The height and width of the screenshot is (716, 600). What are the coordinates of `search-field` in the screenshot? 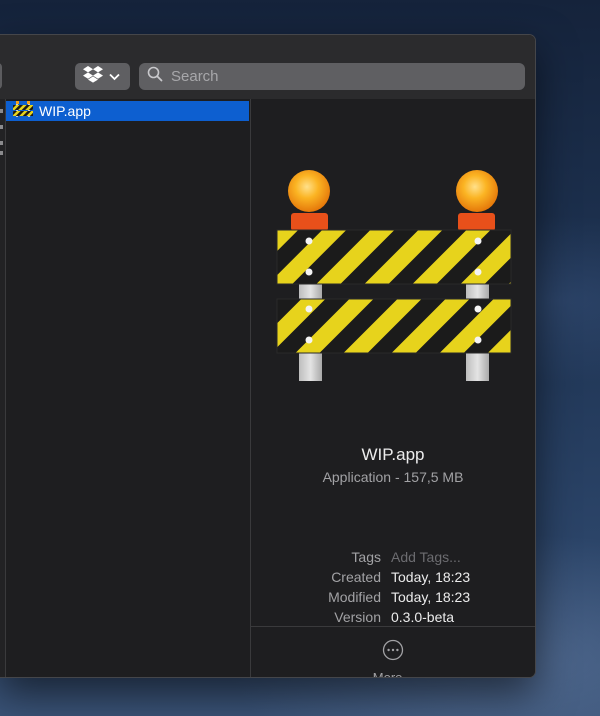 It's located at (332, 76).